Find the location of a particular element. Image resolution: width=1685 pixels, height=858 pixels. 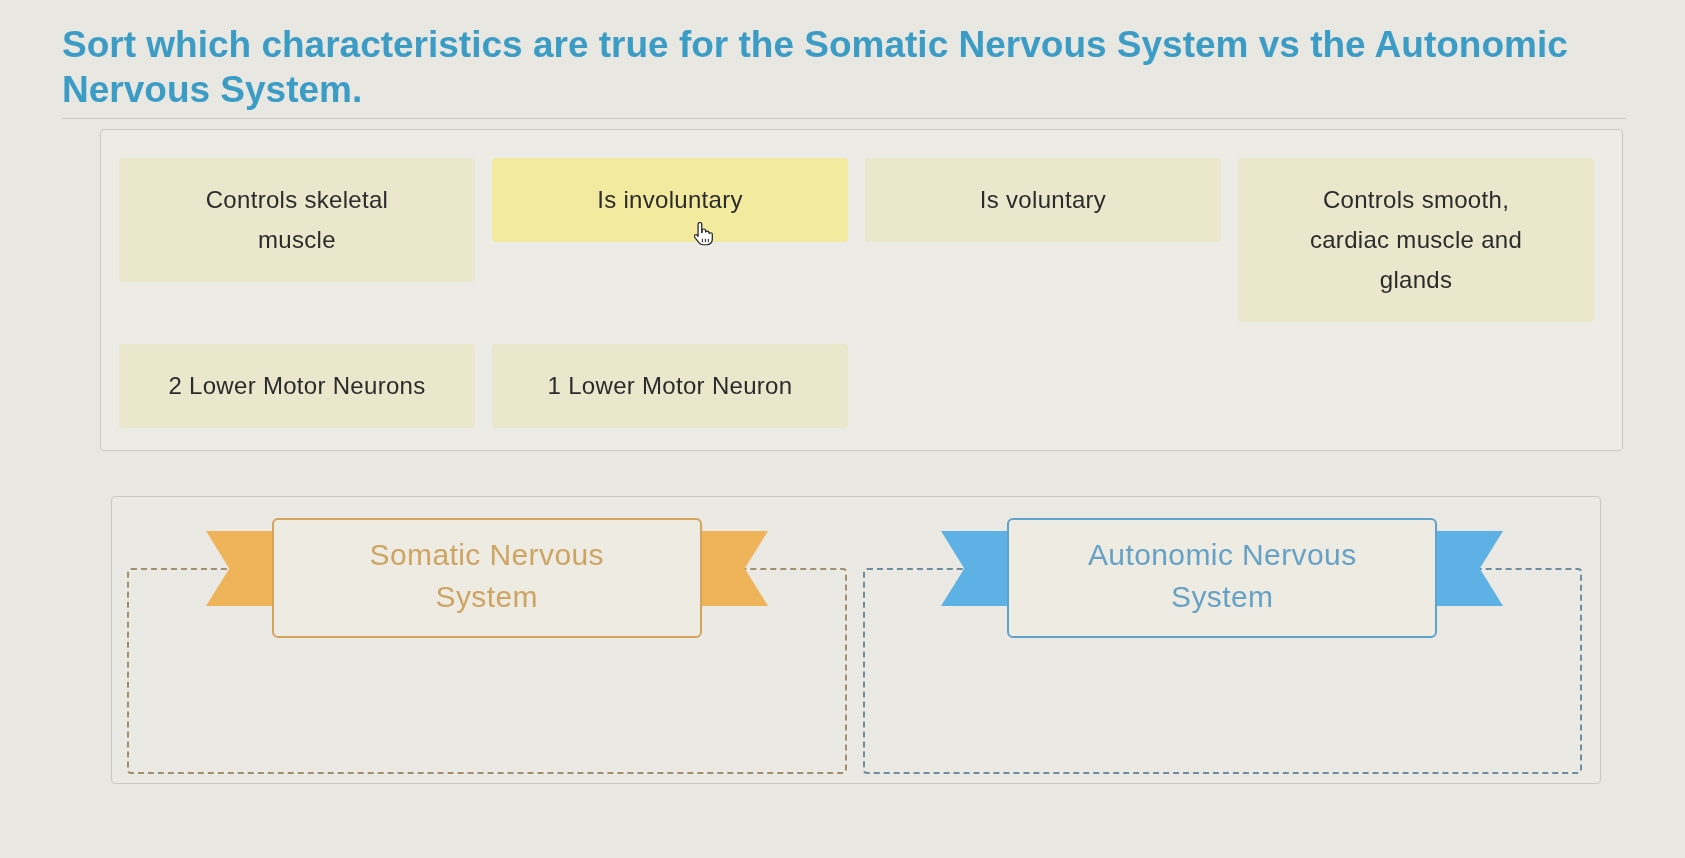

draggable-card: Is voluntary is located at coordinates (1043, 200).